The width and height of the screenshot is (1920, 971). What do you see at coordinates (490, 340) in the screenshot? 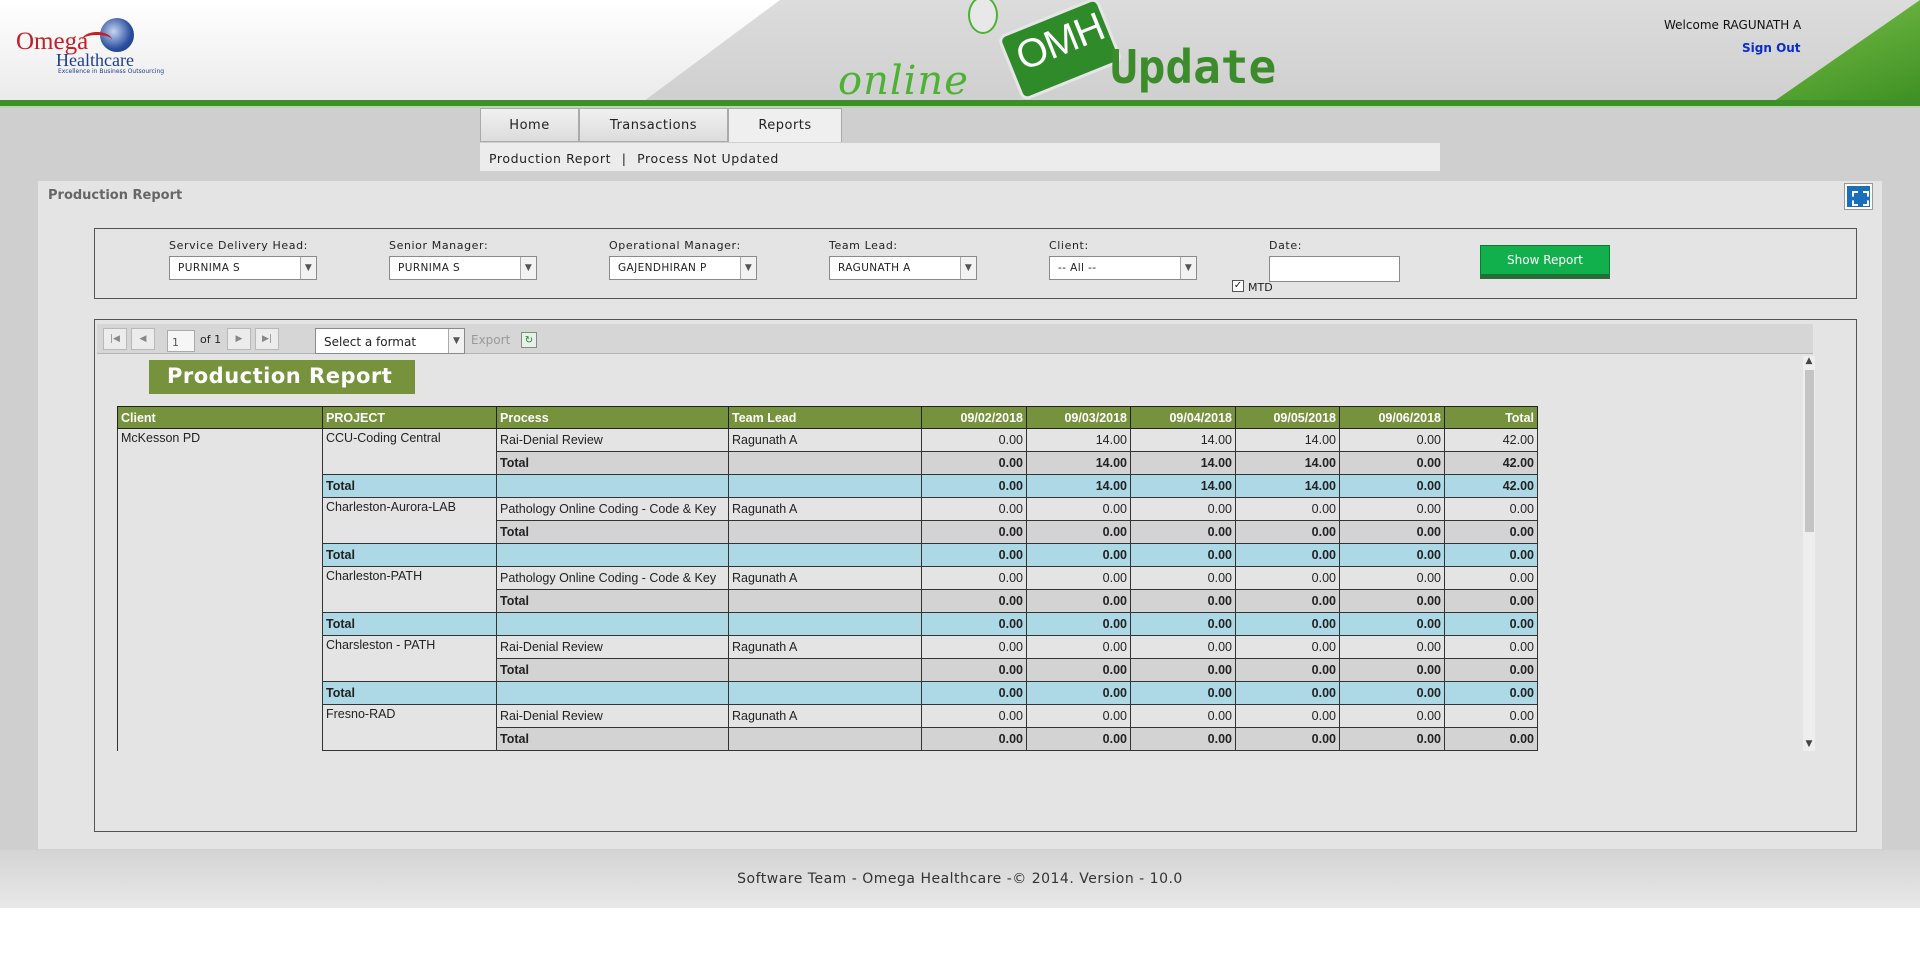
I see `export-link: Export` at bounding box center [490, 340].